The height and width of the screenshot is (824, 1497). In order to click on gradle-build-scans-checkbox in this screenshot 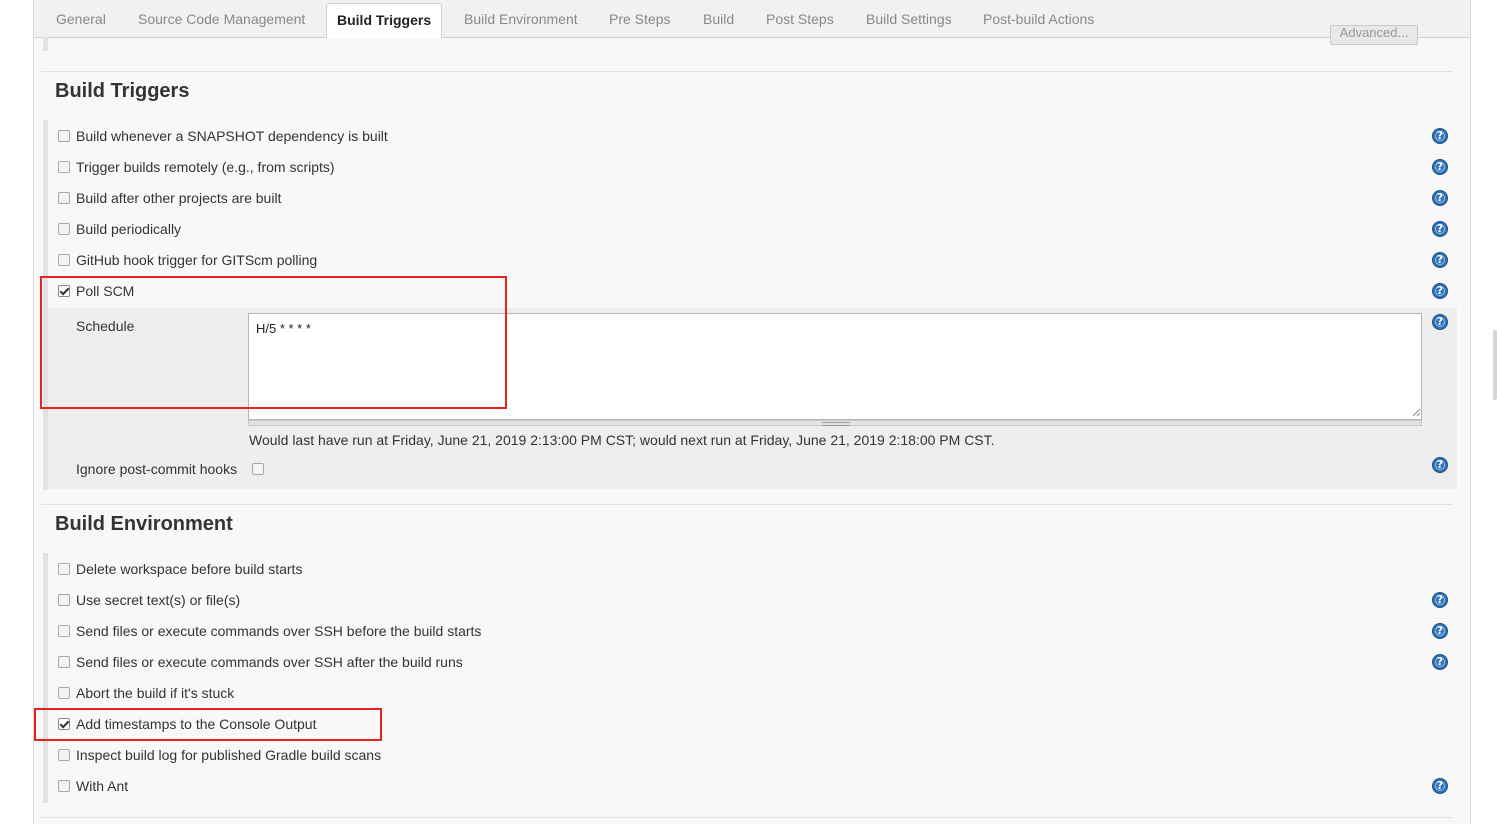, I will do `click(64, 755)`.